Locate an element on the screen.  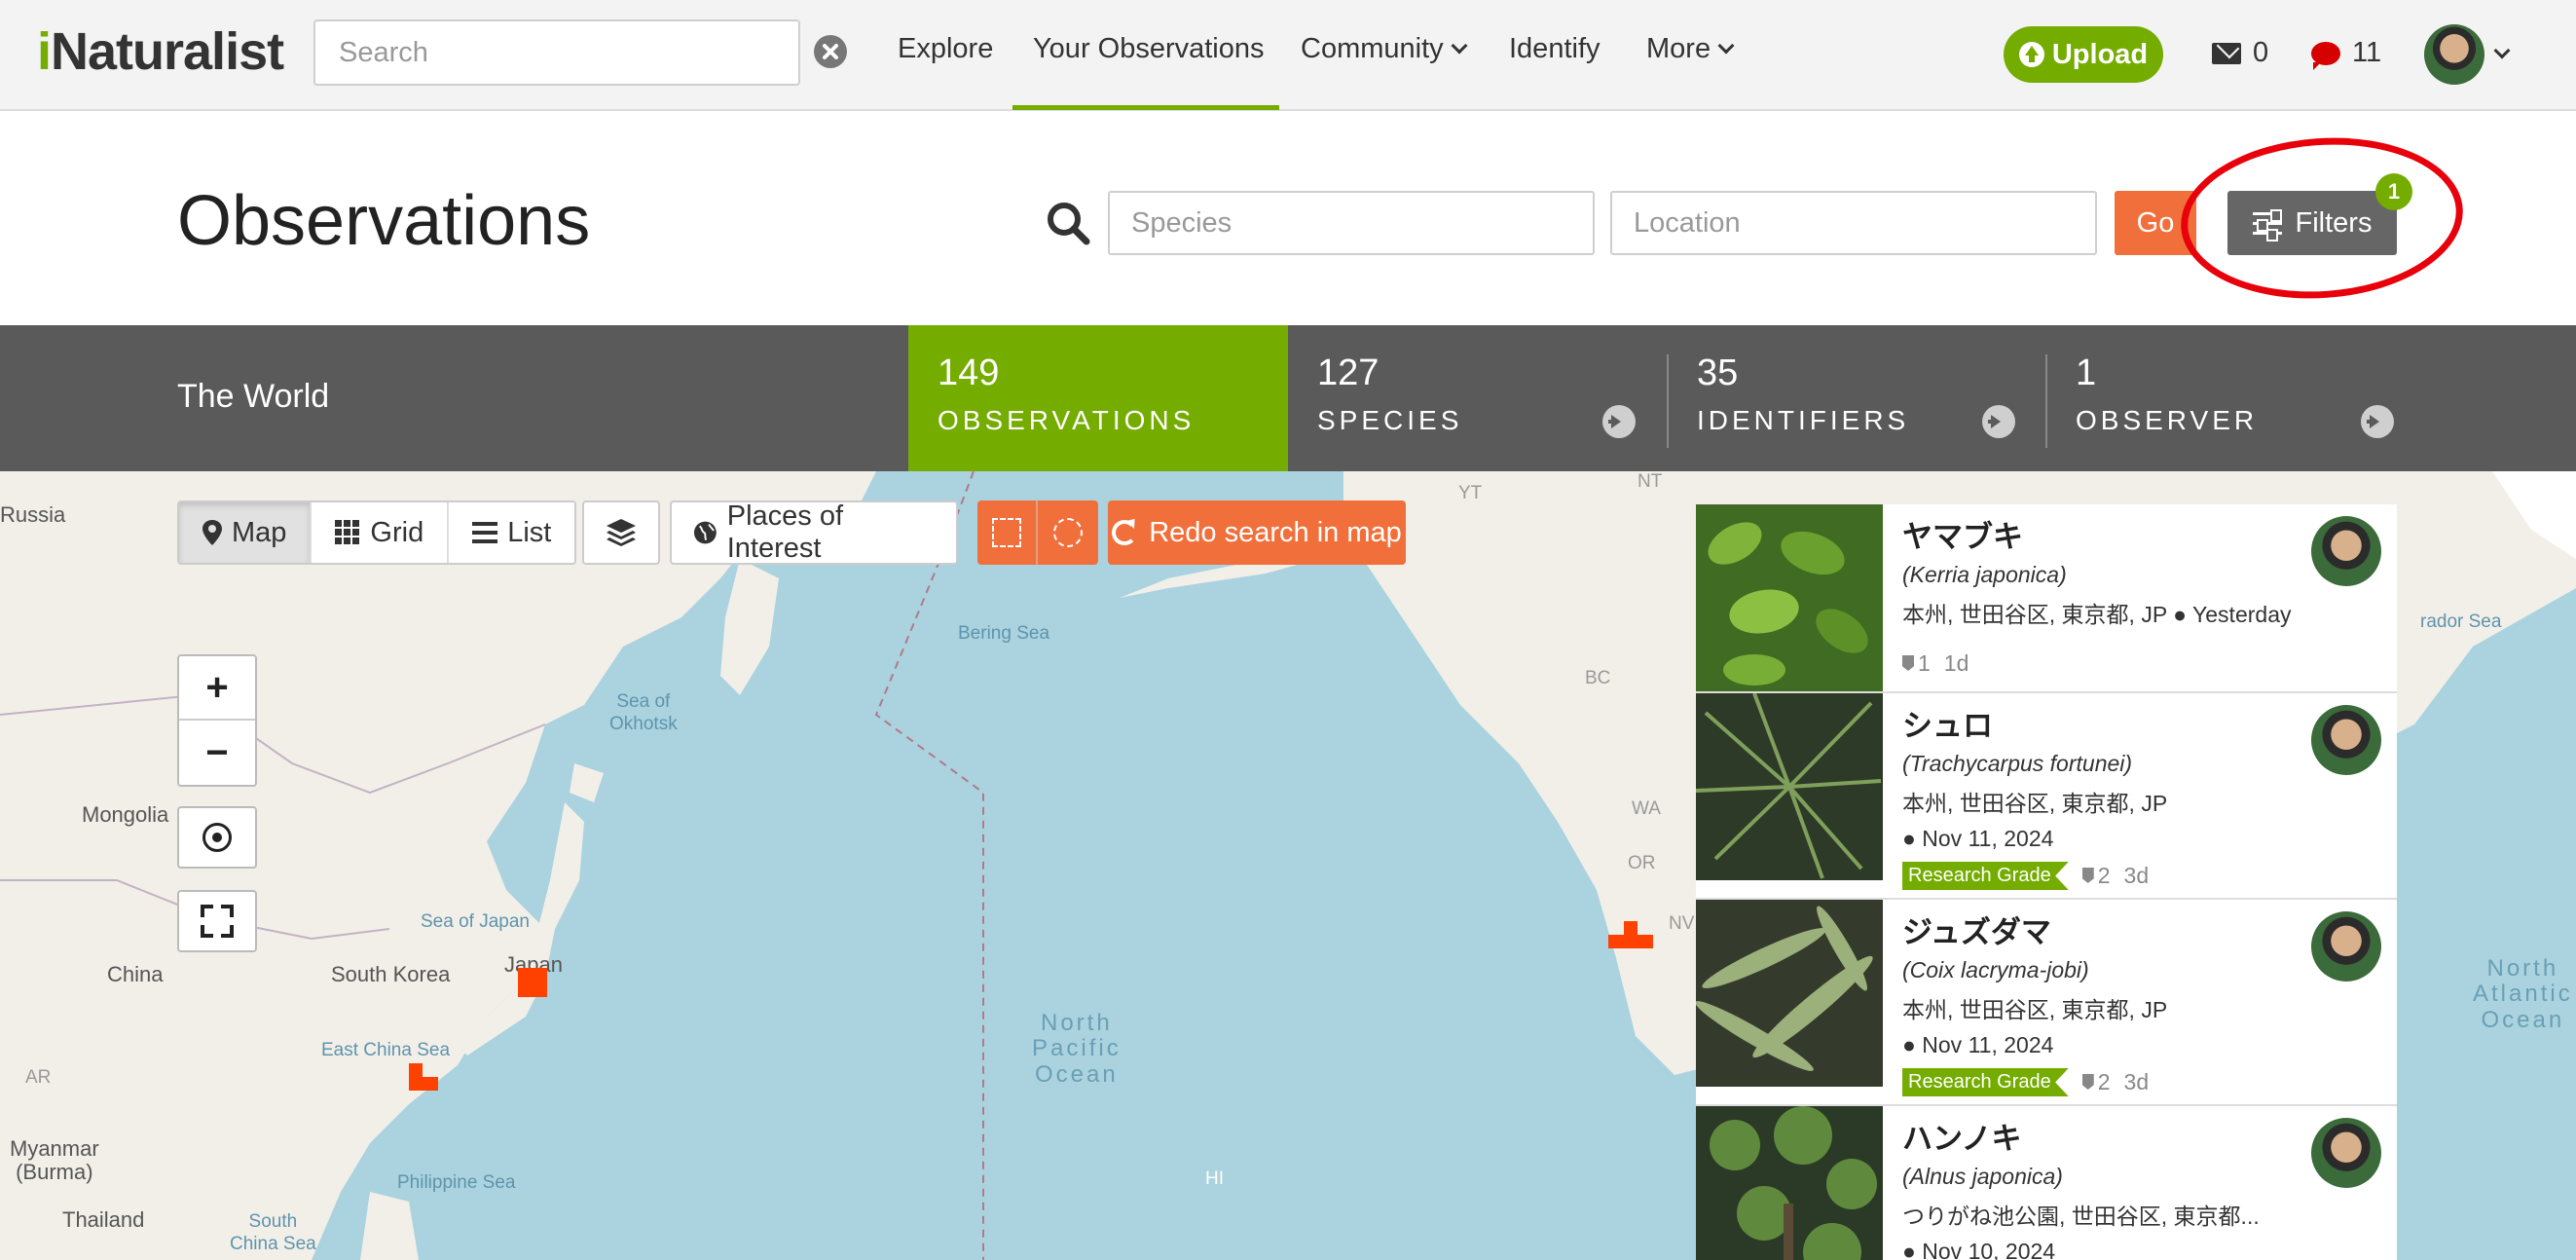
view-map-button: Map is located at coordinates (246, 532).